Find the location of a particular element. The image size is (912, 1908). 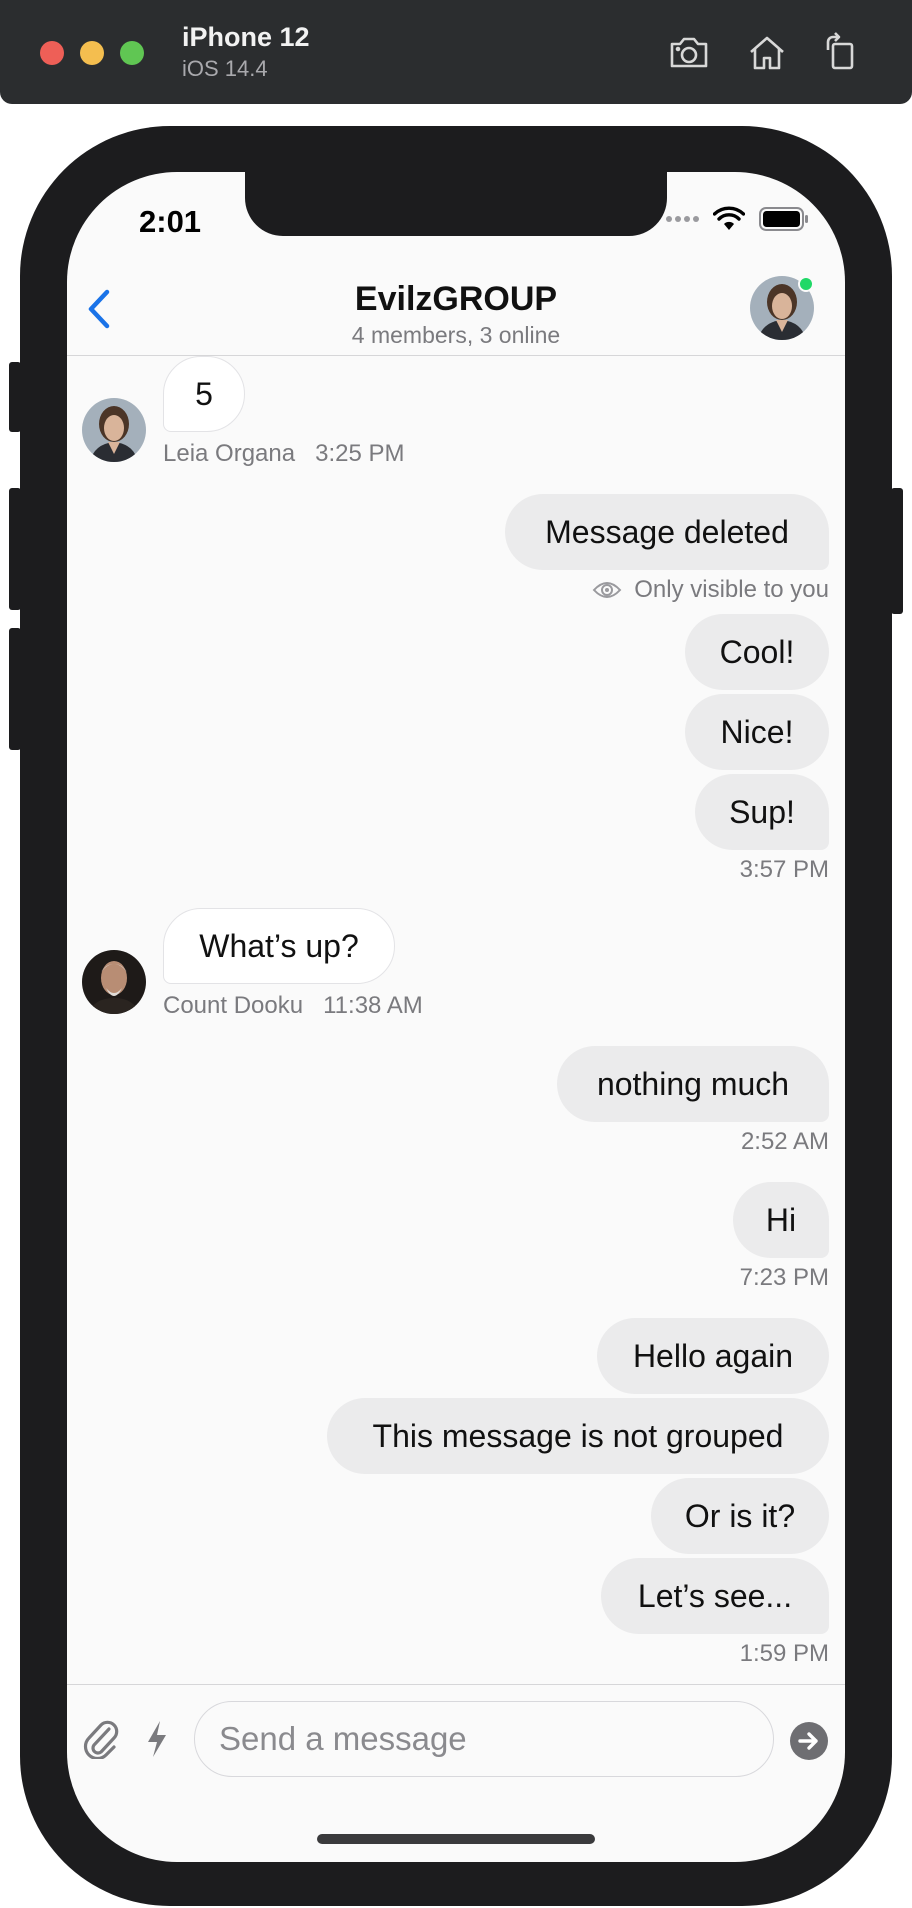

author-name: Leia Organa is located at coordinates (229, 453).